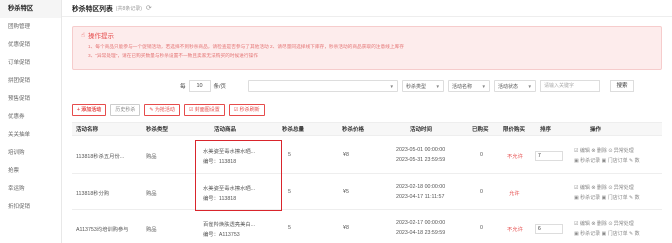 The image size is (672, 243). Describe the element at coordinates (100, 36) in the screenshot. I see `tips-title: 操作提示` at that location.